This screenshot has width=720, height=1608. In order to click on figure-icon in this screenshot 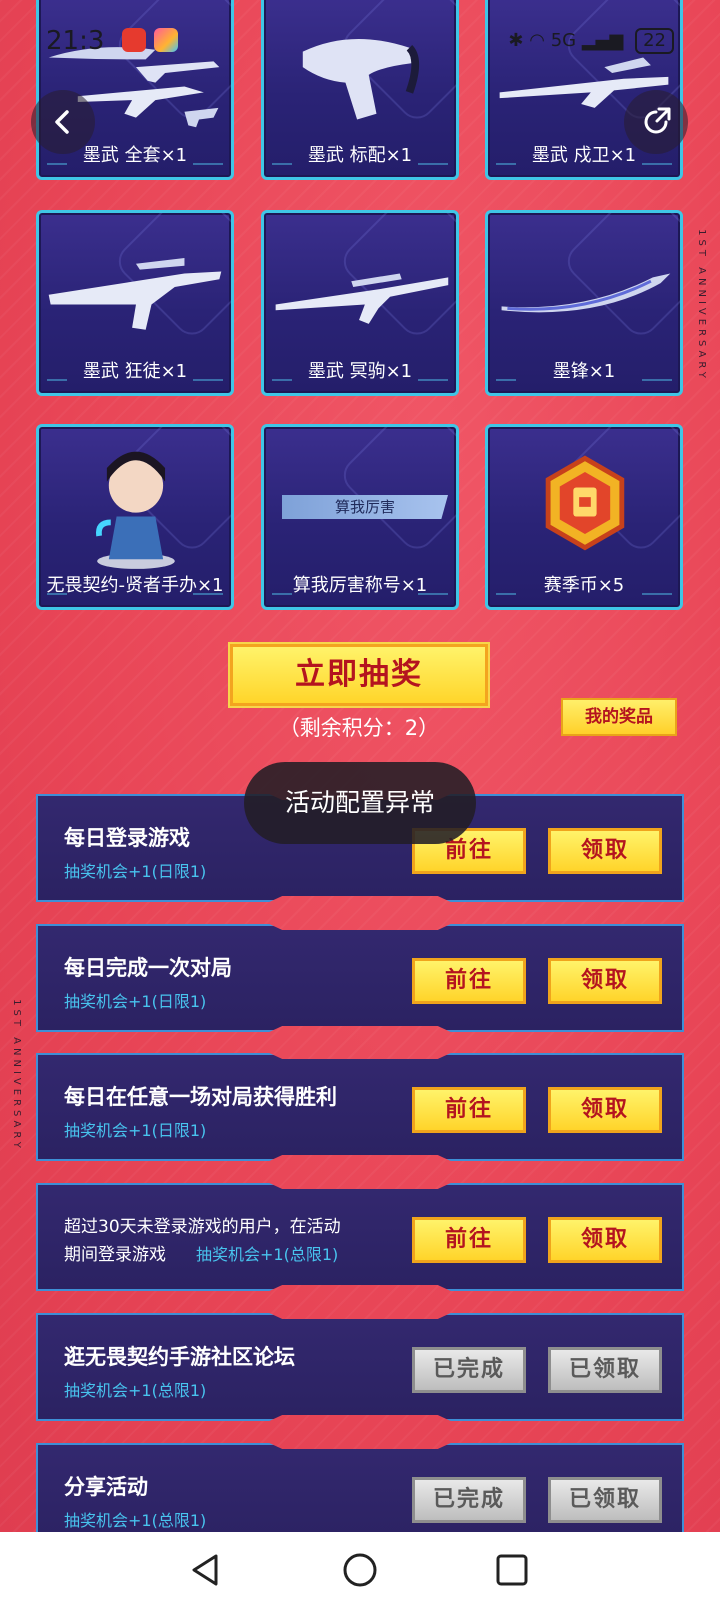, I will do `click(135, 510)`.